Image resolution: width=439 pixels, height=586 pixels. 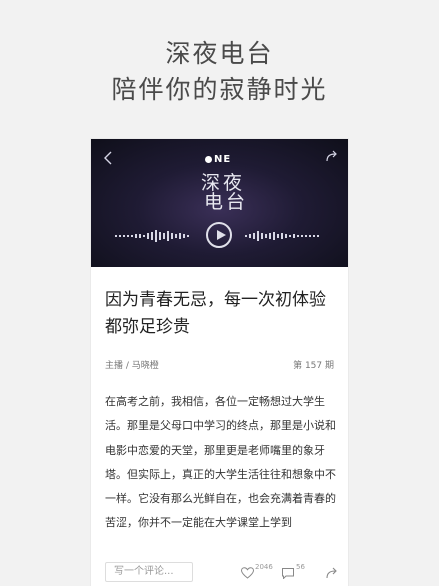 I want to click on host-label: 主播 / 马晓橙, so click(x=132, y=366).